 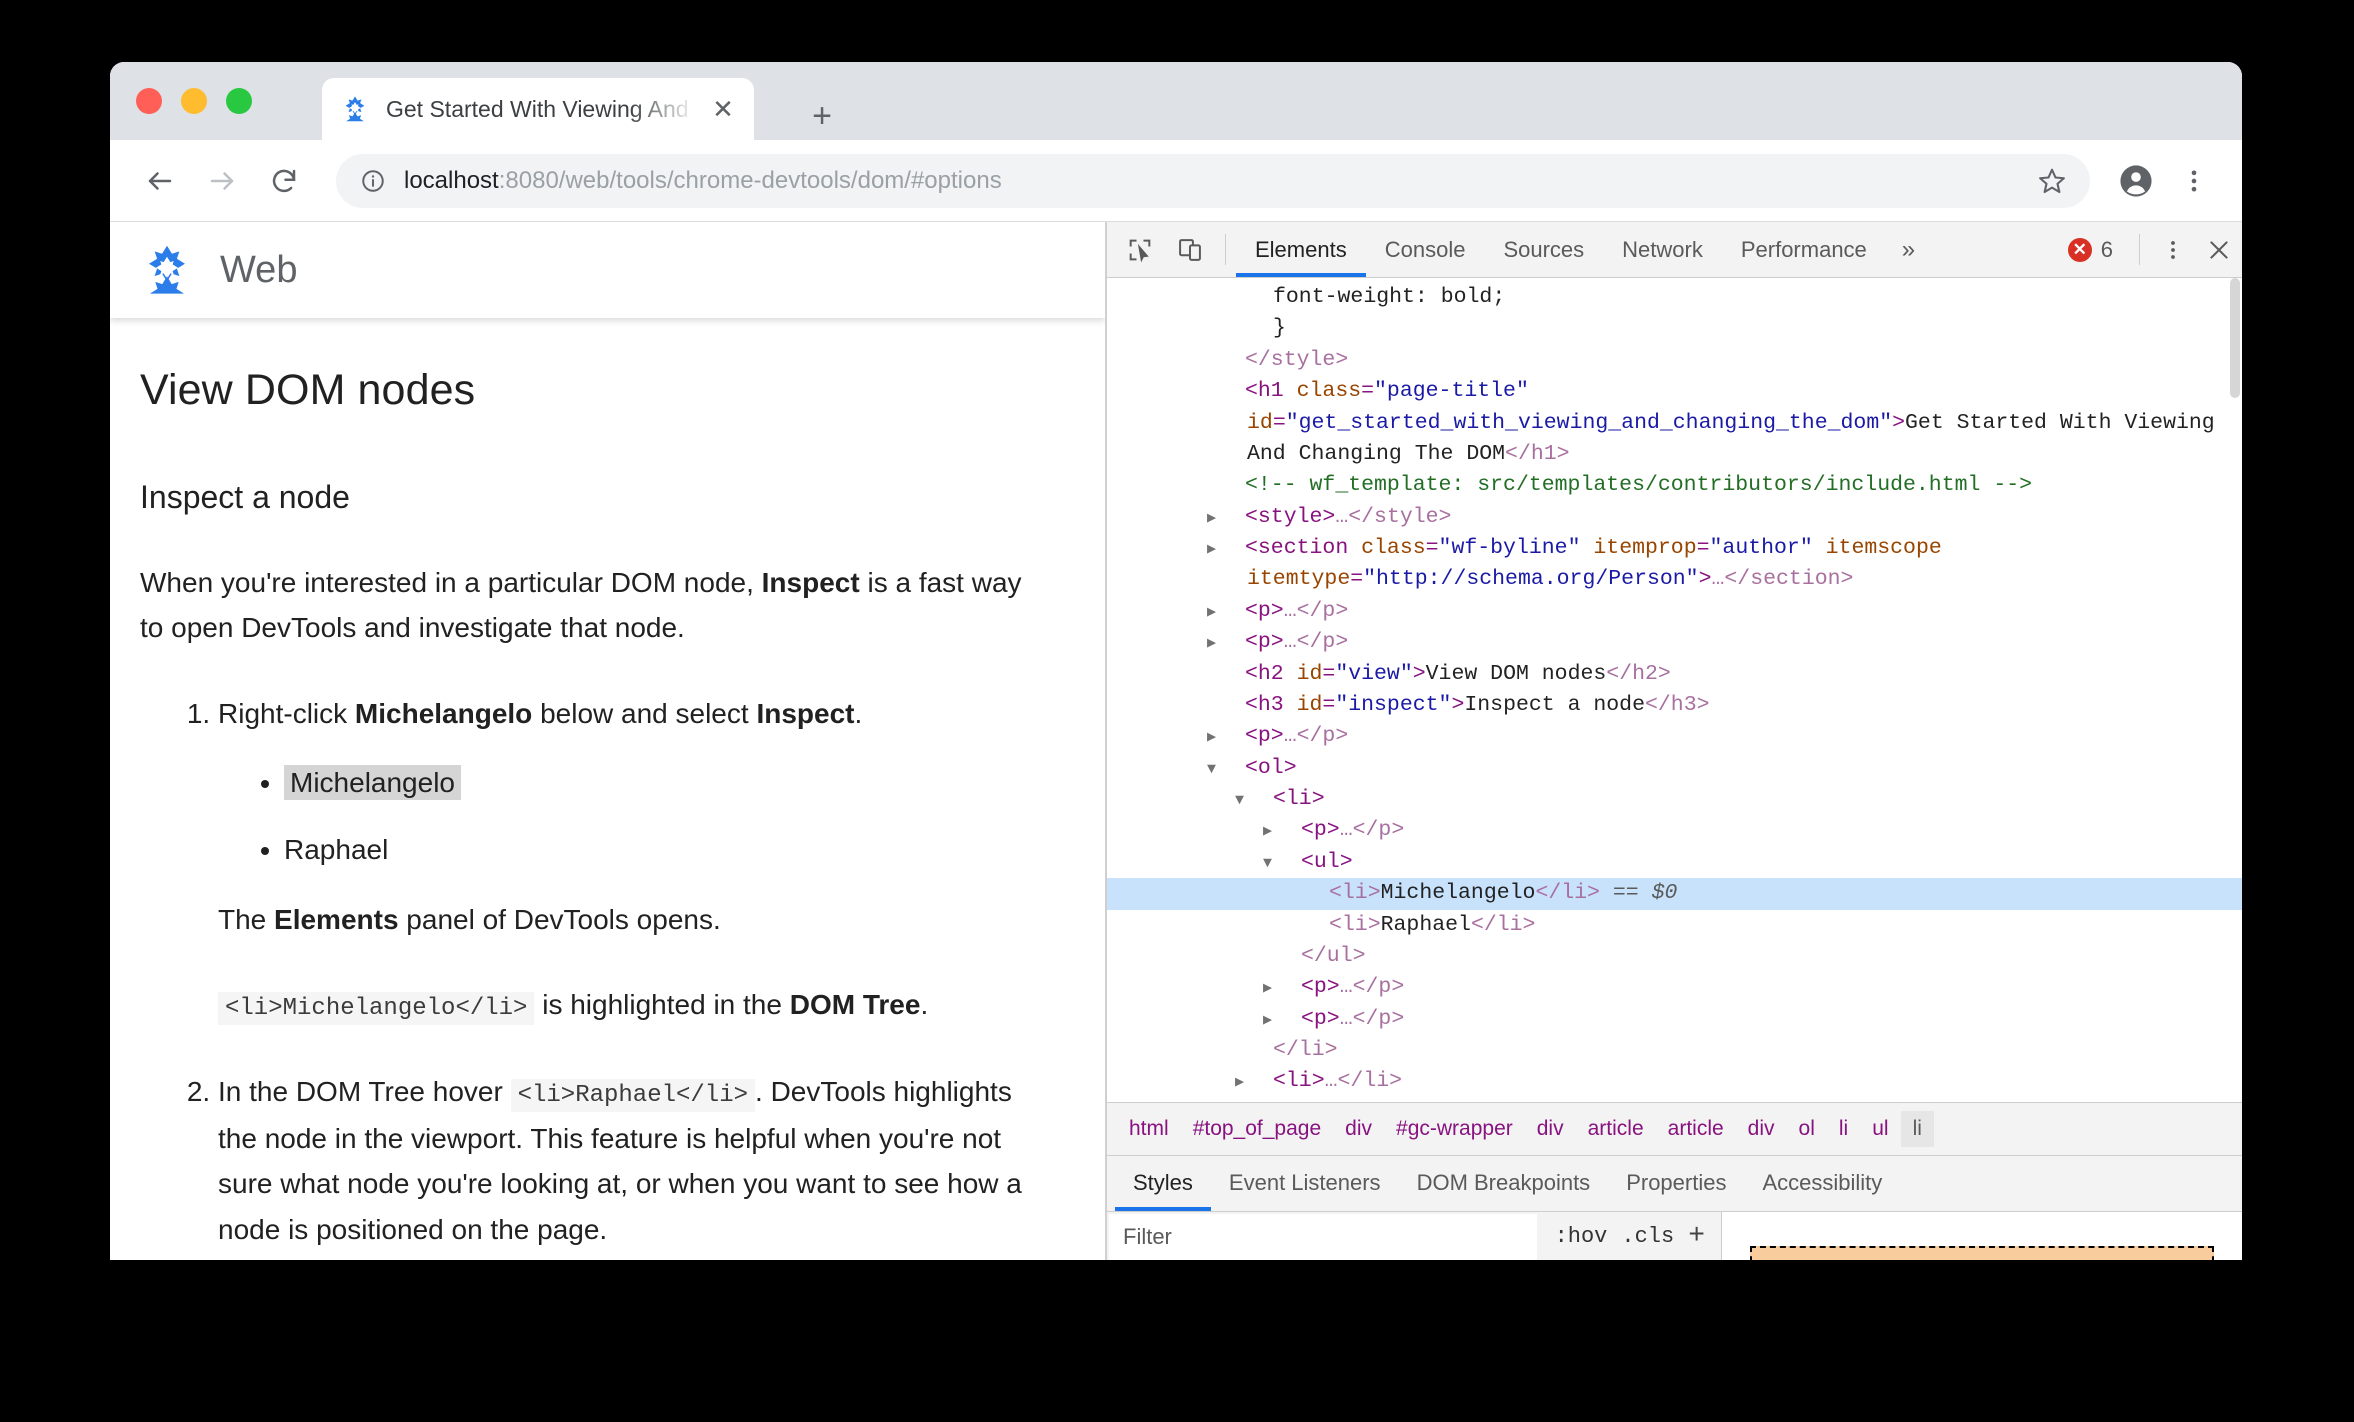 I want to click on devtools-menu-icon, so click(x=2173, y=249).